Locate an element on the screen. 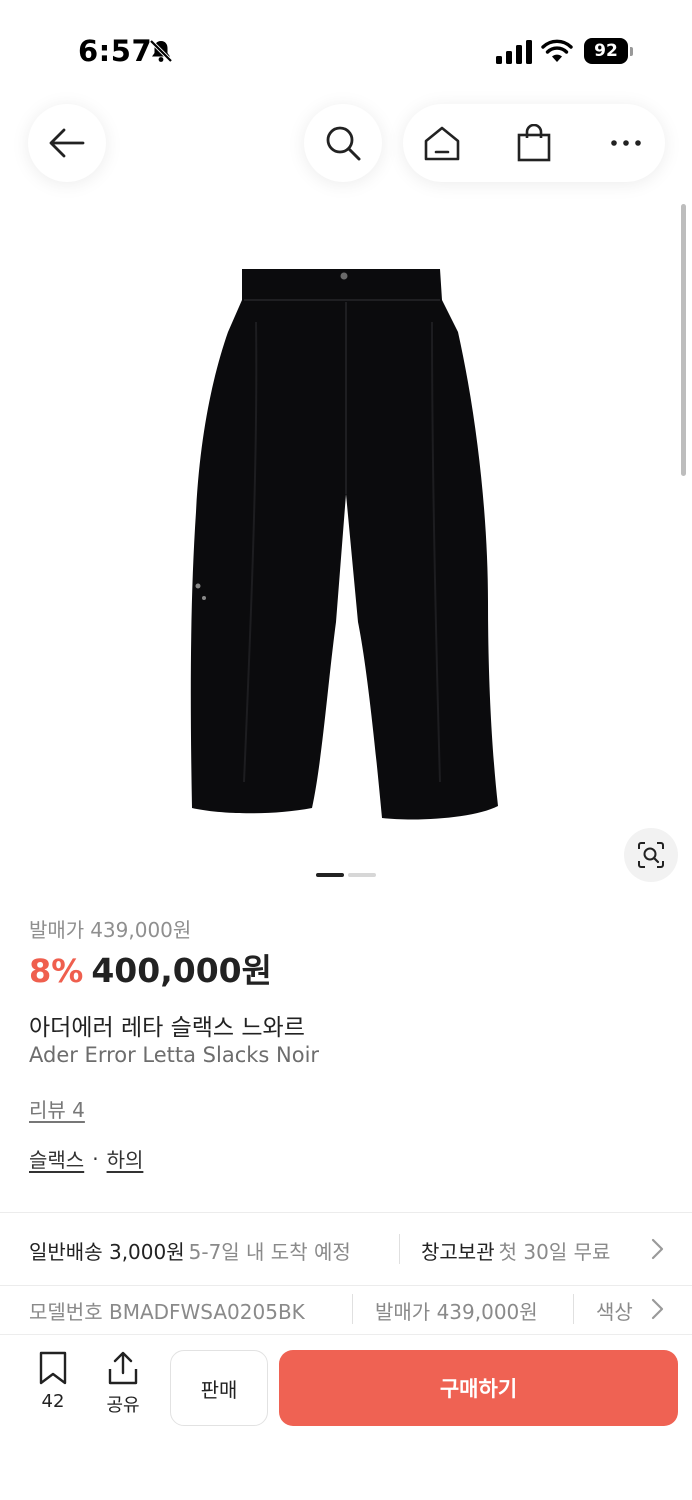  current-price: 400,000원 is located at coordinates (181, 970).